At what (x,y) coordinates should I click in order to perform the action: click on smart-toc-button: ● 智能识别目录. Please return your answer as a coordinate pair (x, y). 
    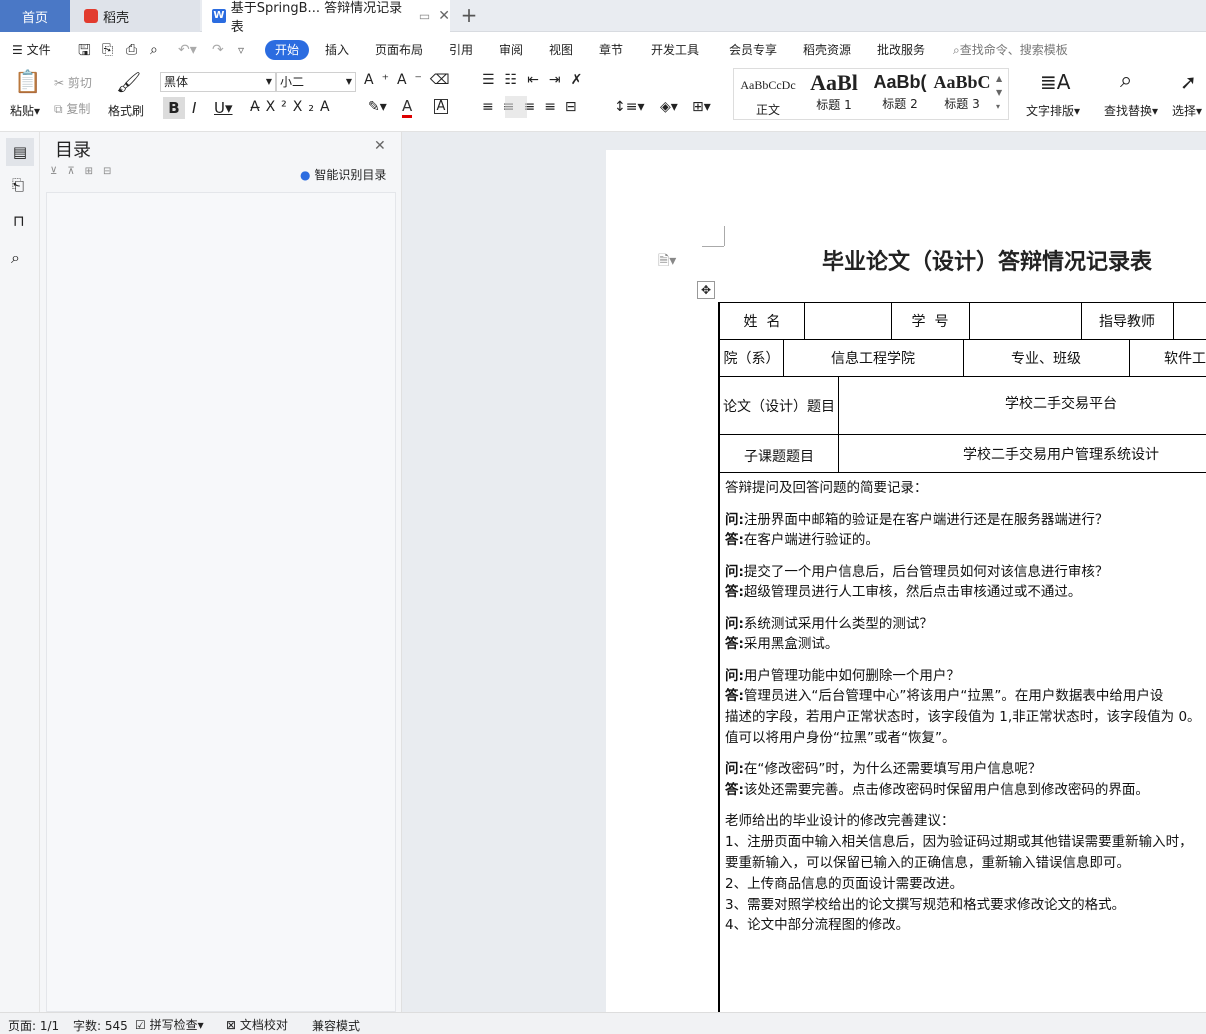
    Looking at the image, I should click on (343, 174).